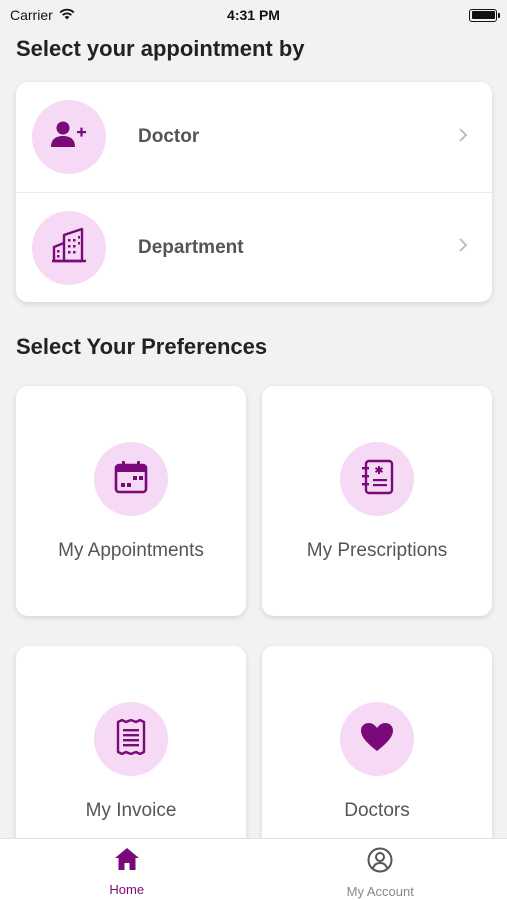 The height and width of the screenshot is (900, 507). Describe the element at coordinates (254, 247) in the screenshot. I see `department-option: Department` at that location.